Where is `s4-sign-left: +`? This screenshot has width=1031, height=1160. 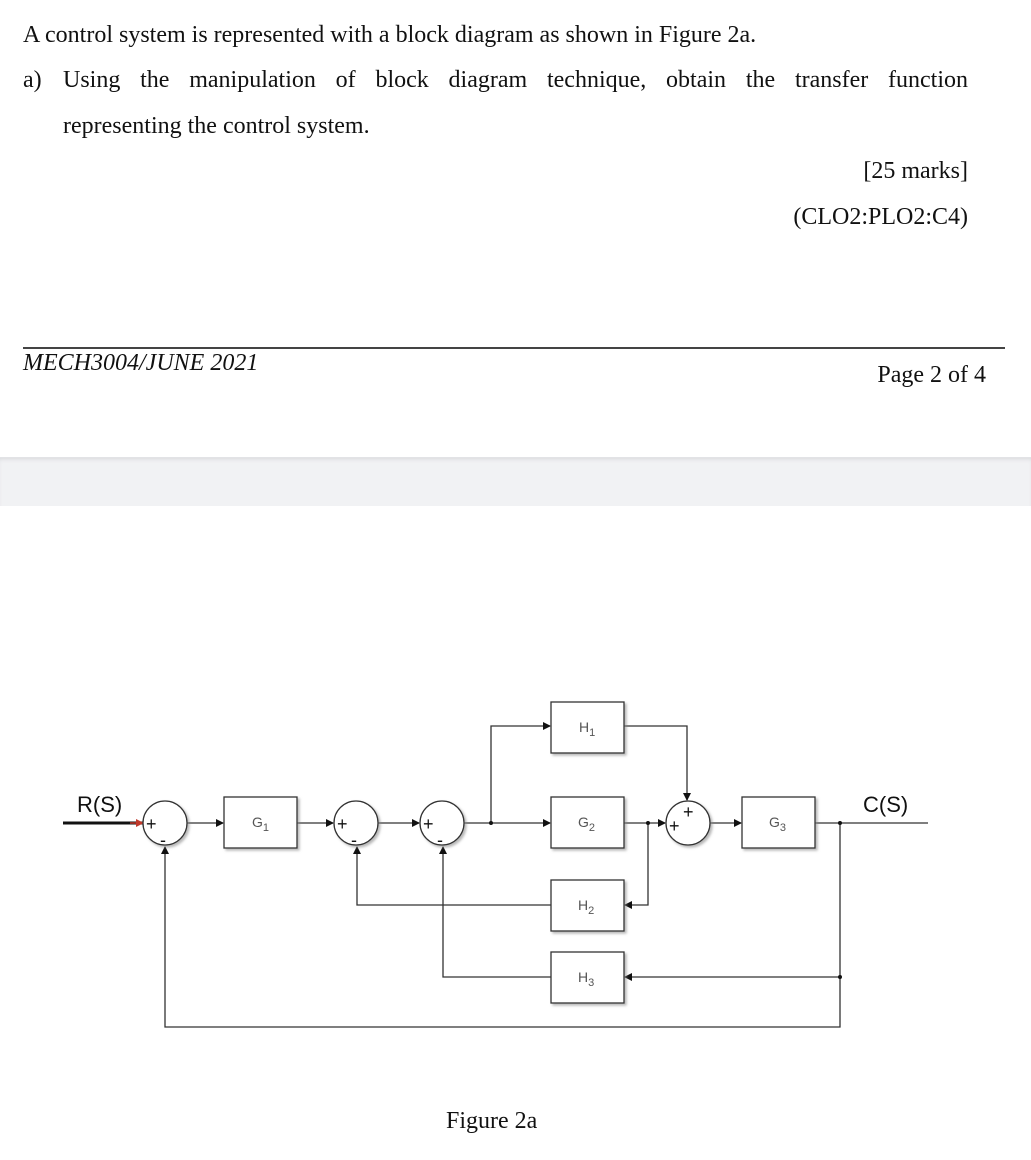
s4-sign-left: + is located at coordinates (674, 826).